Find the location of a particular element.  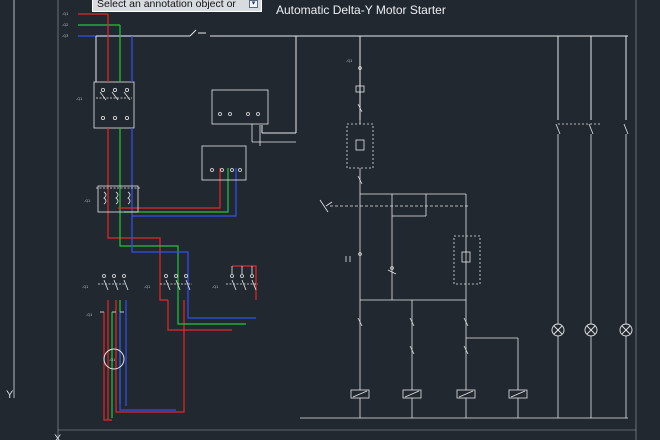

drawing-title: Automatic Delta-Y Motor Starter is located at coordinates (361, 10).